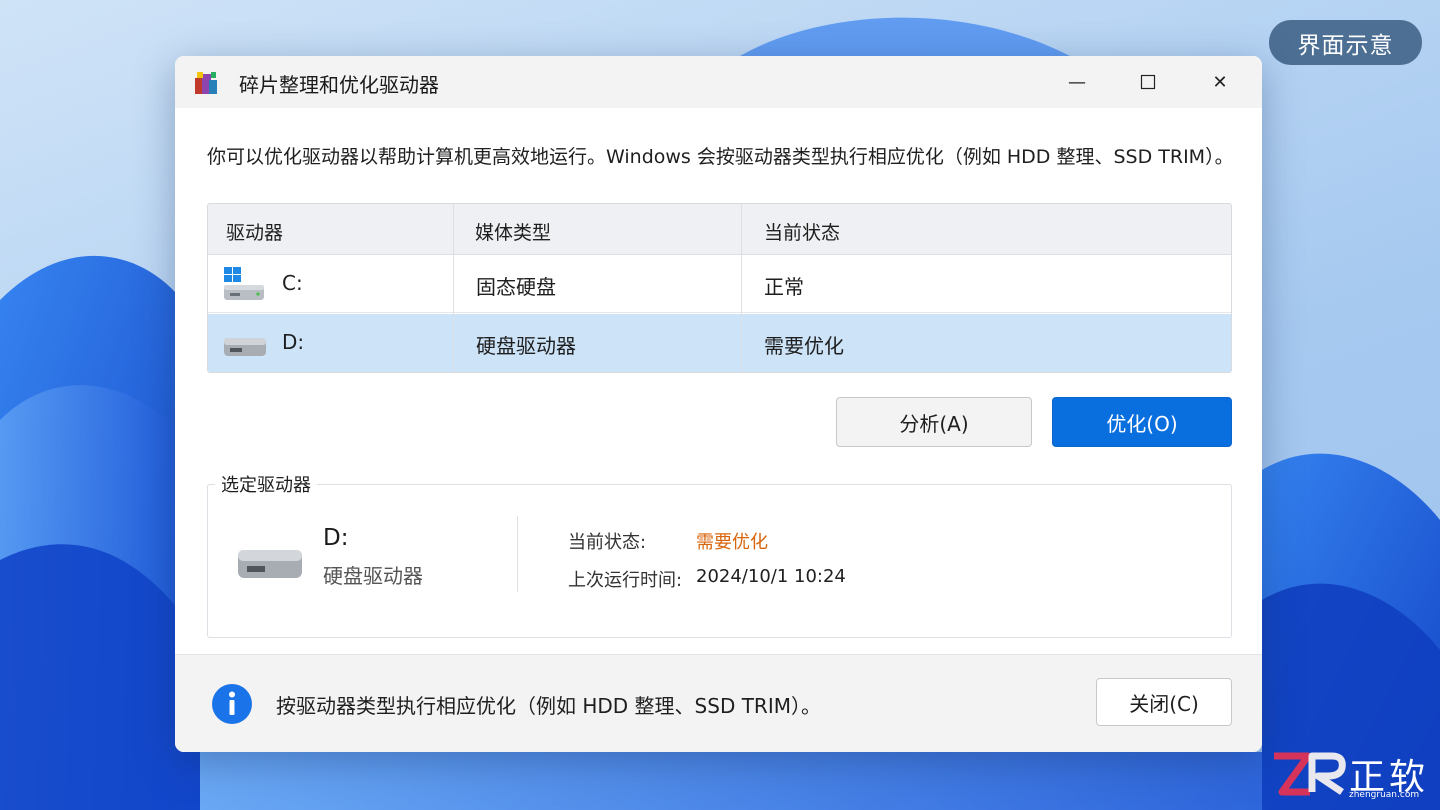  Describe the element at coordinates (245, 347) in the screenshot. I see `hard-drive-icon` at that location.